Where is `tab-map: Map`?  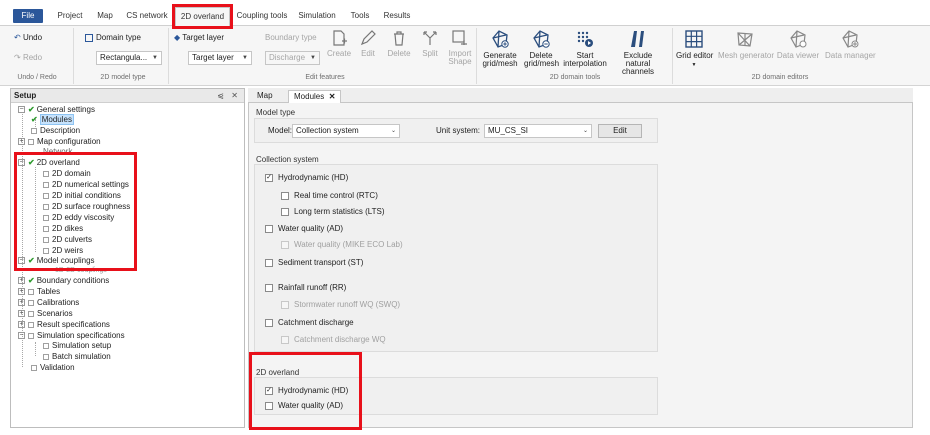
tab-map: Map is located at coordinates (105, 16).